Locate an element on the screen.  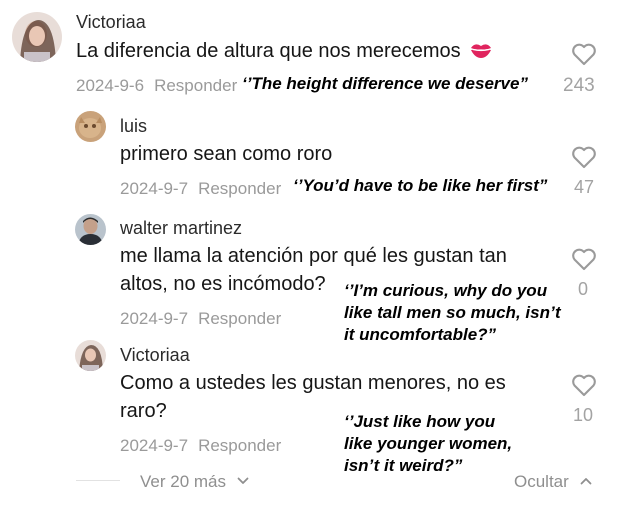
comment-date: 2024-9-6 is located at coordinates (110, 85).